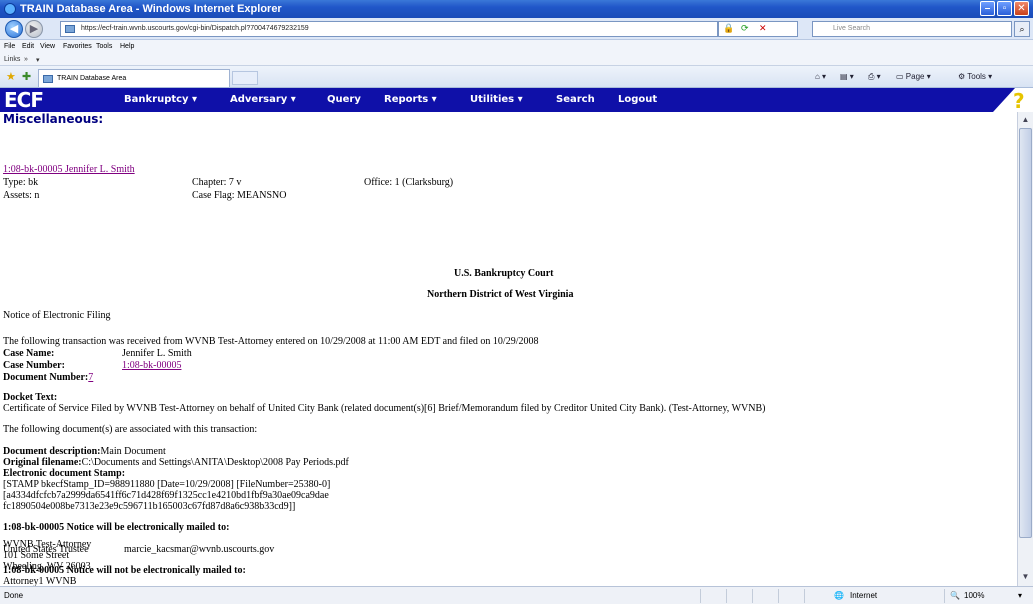  What do you see at coordinates (21, 182) in the screenshot?
I see `case-type: Type: bk` at bounding box center [21, 182].